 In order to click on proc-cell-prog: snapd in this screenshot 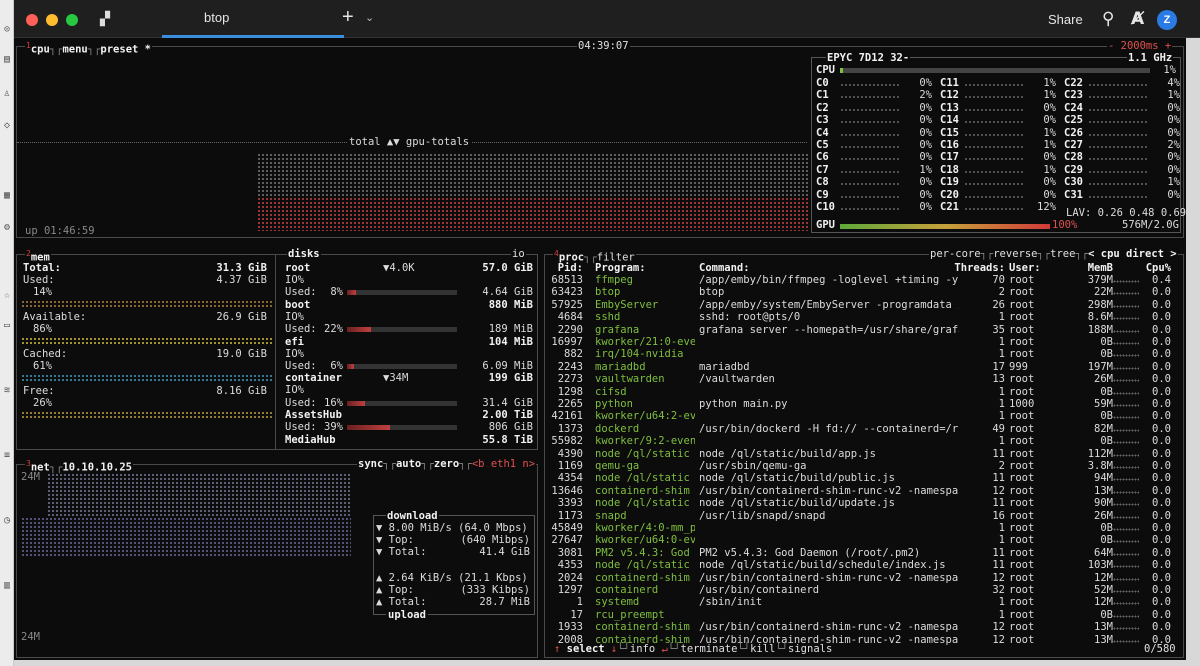, I will do `click(611, 515)`.